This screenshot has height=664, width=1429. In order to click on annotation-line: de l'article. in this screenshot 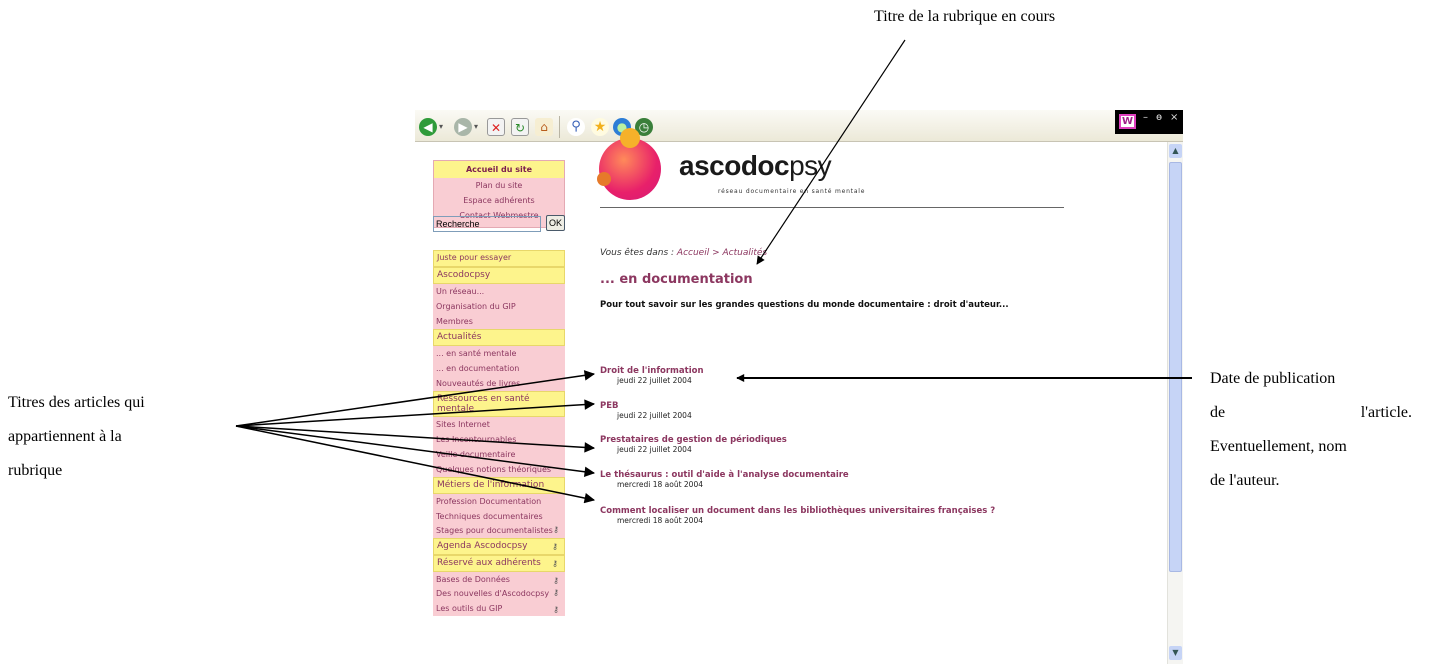, I will do `click(1311, 412)`.